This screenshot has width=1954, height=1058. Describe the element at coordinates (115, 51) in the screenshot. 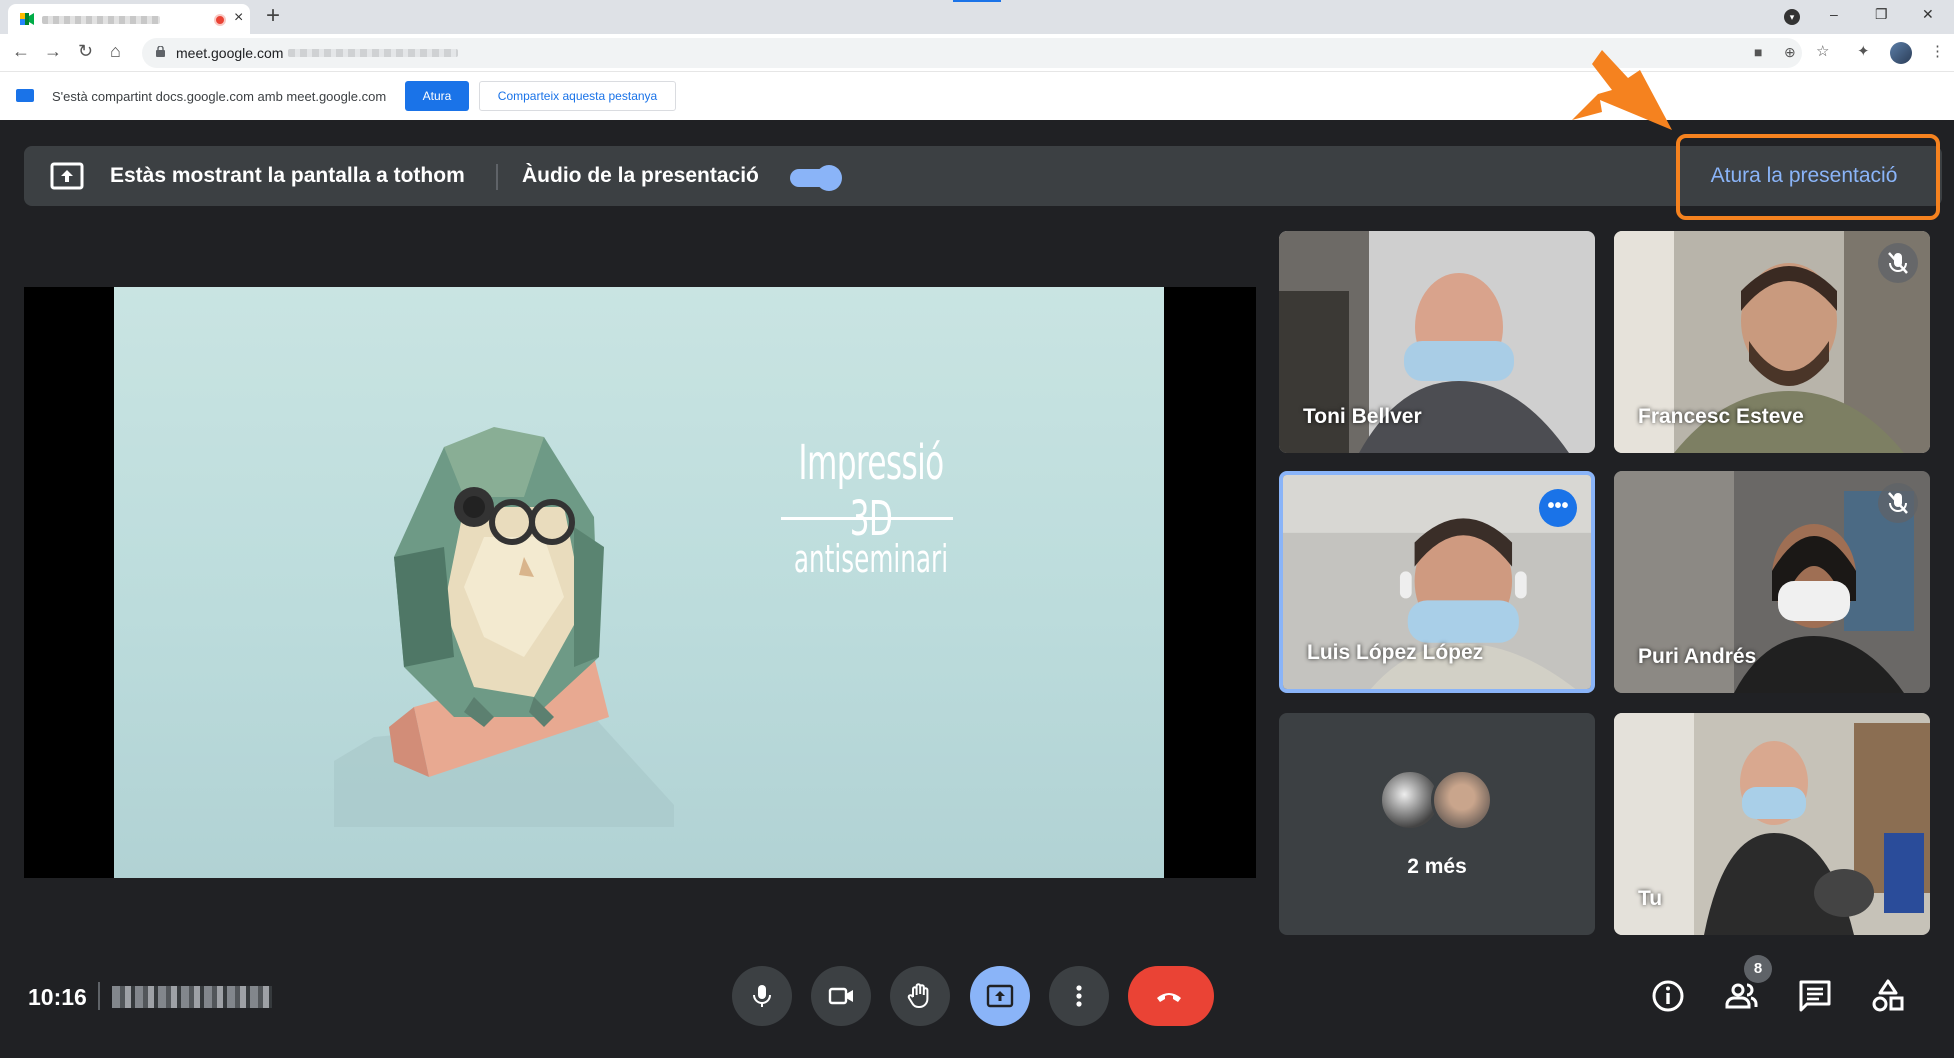

I see `home-button: ⌂` at that location.